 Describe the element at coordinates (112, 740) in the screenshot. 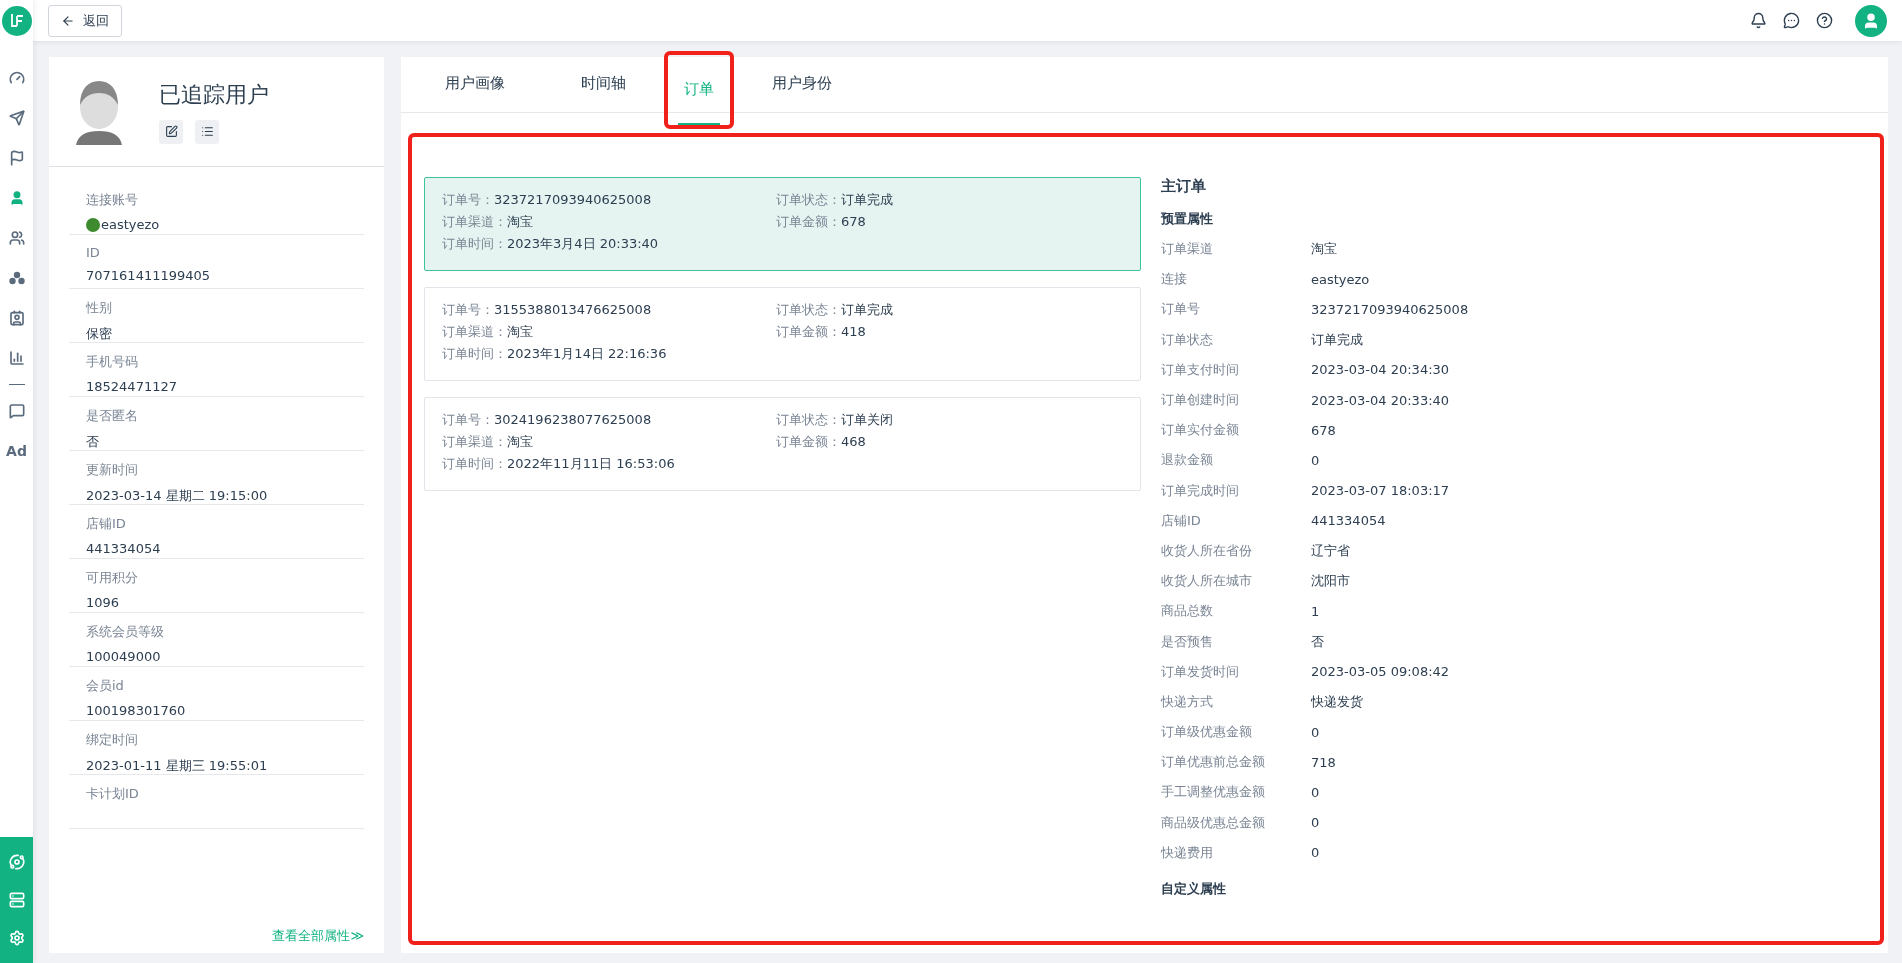

I see `attribute-label: 绑定时间` at that location.